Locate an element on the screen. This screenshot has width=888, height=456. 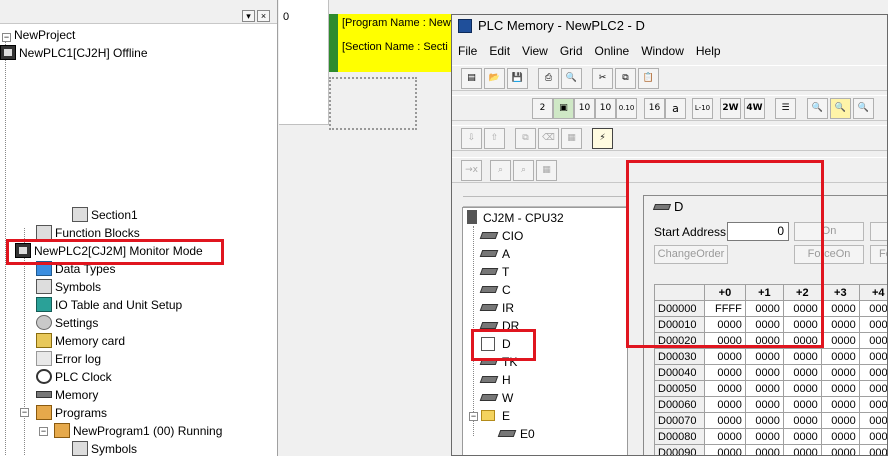
area-cio: CIO is located at coordinates (501, 236).